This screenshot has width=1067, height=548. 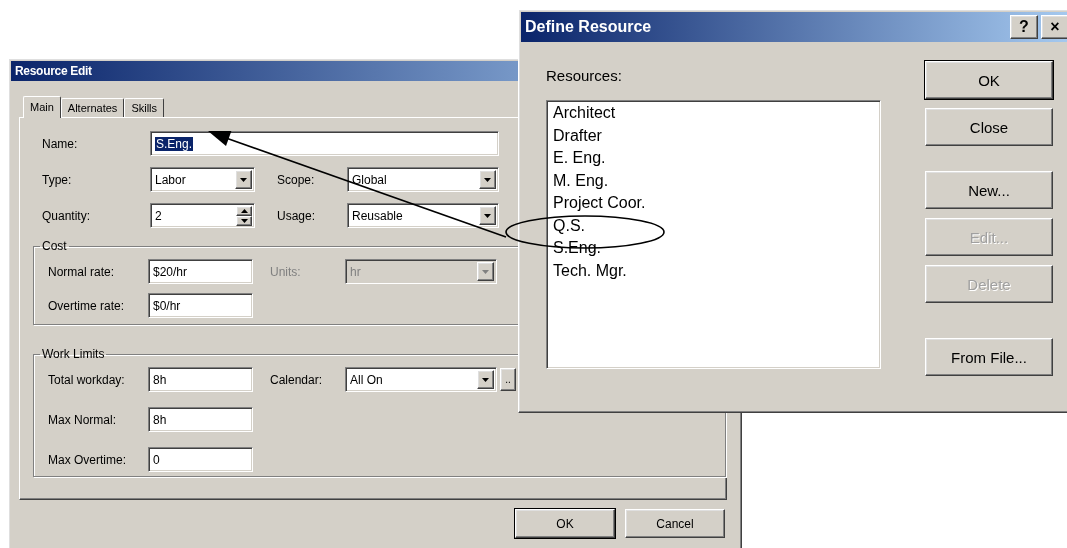 What do you see at coordinates (82, 419) in the screenshot?
I see `field-label: Max Normal:` at bounding box center [82, 419].